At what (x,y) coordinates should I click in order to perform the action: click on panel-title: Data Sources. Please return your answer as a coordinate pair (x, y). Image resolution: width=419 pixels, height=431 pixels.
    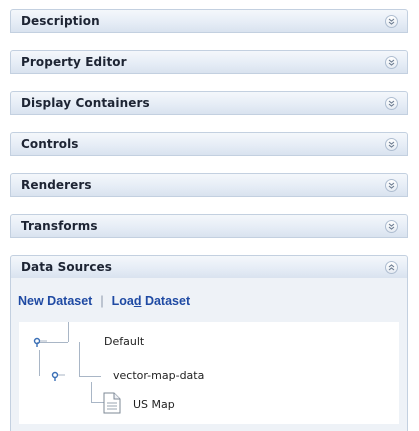
    Looking at the image, I should click on (67, 267).